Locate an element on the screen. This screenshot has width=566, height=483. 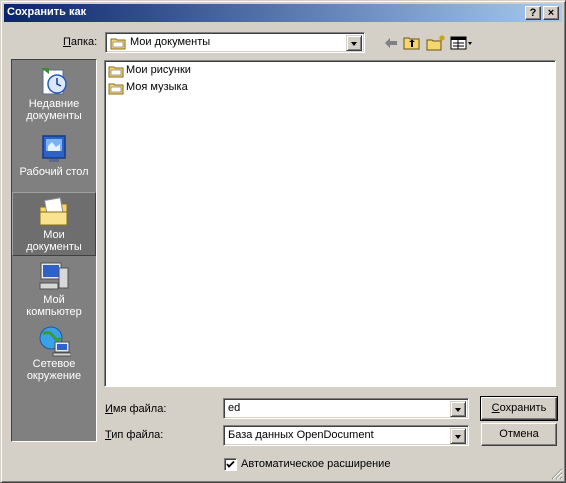
folder-combobox: Мои документы is located at coordinates (235, 42).